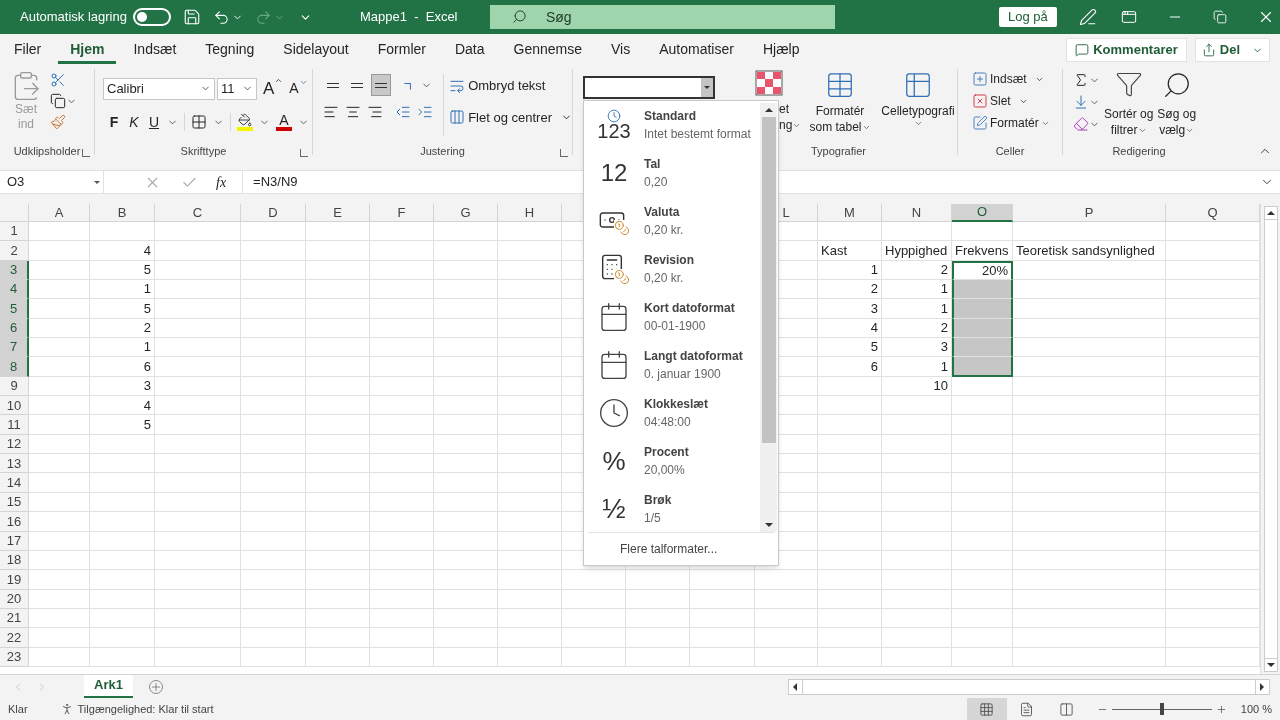 The image size is (1280, 720). Describe the element at coordinates (672, 269) in the screenshot. I see `number-format-option: Revision 0,20 kr.` at that location.